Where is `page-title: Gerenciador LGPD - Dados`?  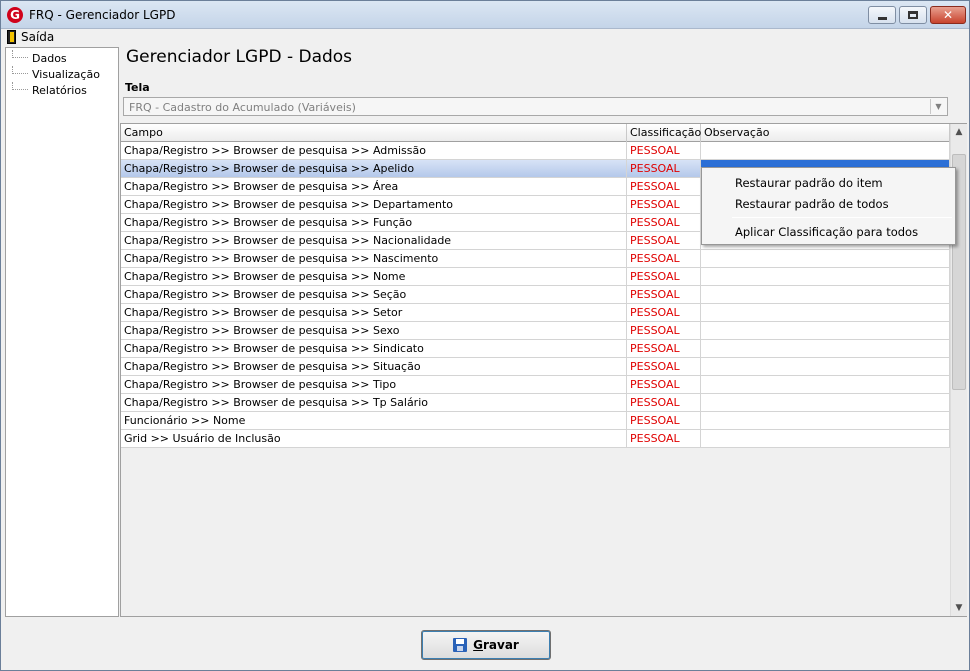 page-title: Gerenciador LGPD - Dados is located at coordinates (239, 57).